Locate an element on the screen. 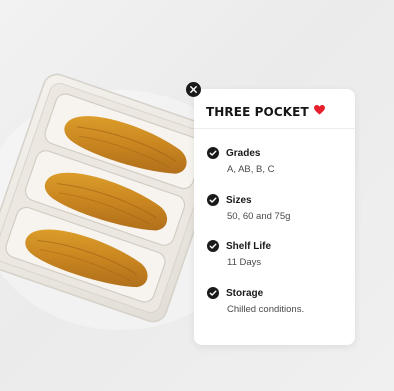 This screenshot has width=394, height=391. spec-value: A, AB, B, C is located at coordinates (251, 169).